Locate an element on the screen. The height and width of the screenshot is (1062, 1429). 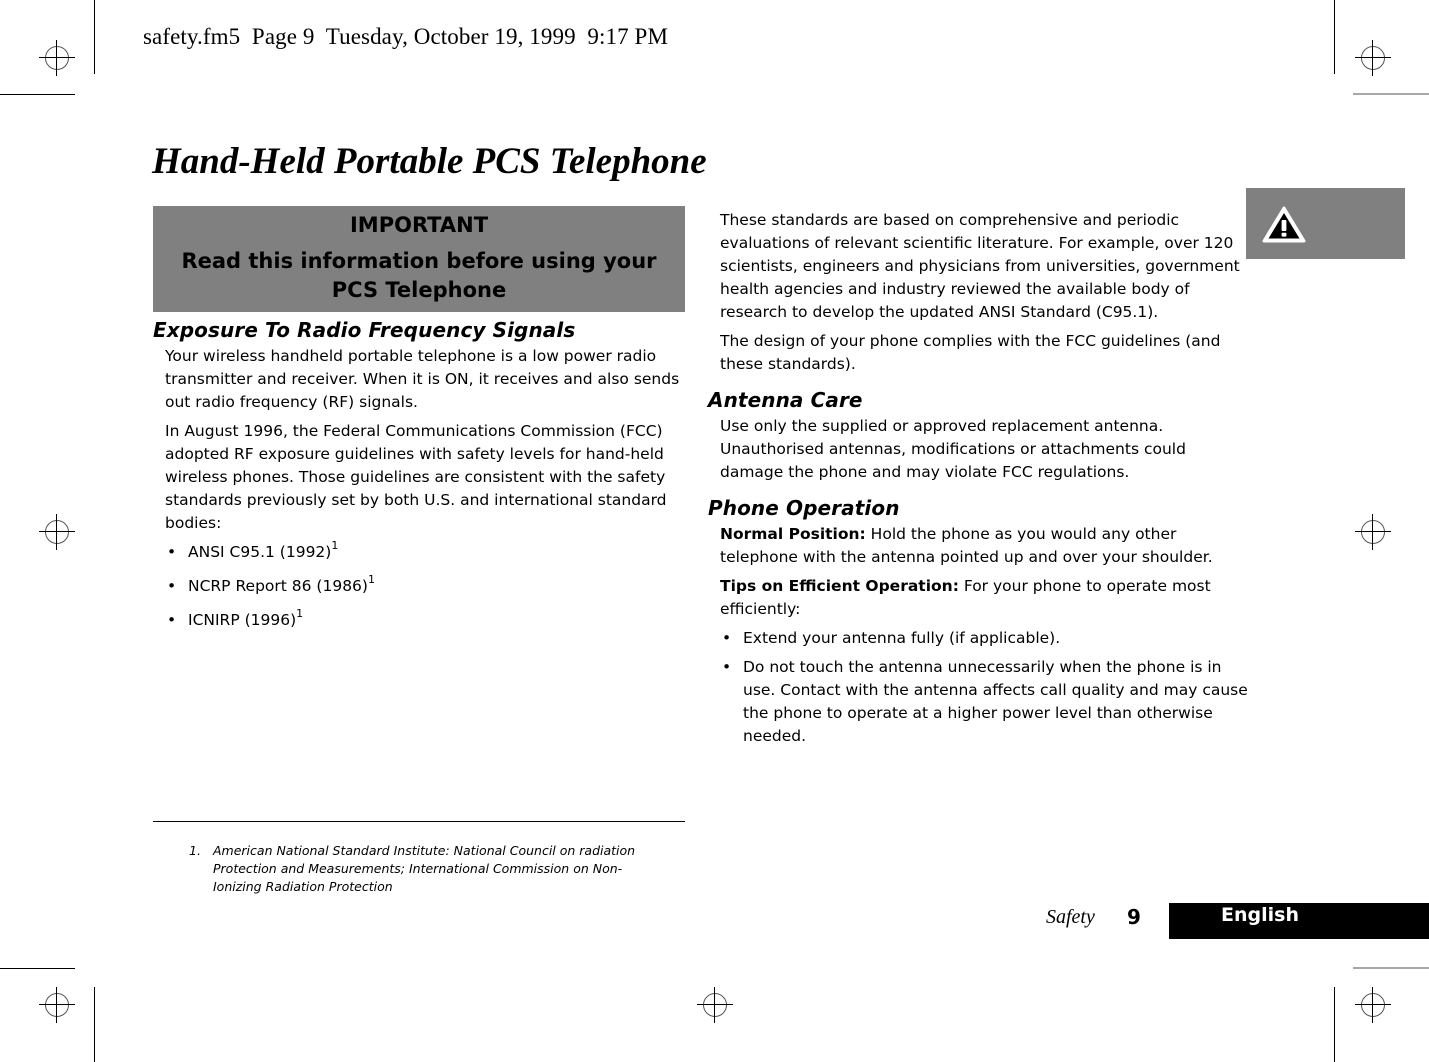
crop-mark-bottom-left-horizontal is located at coordinates (37, 968).